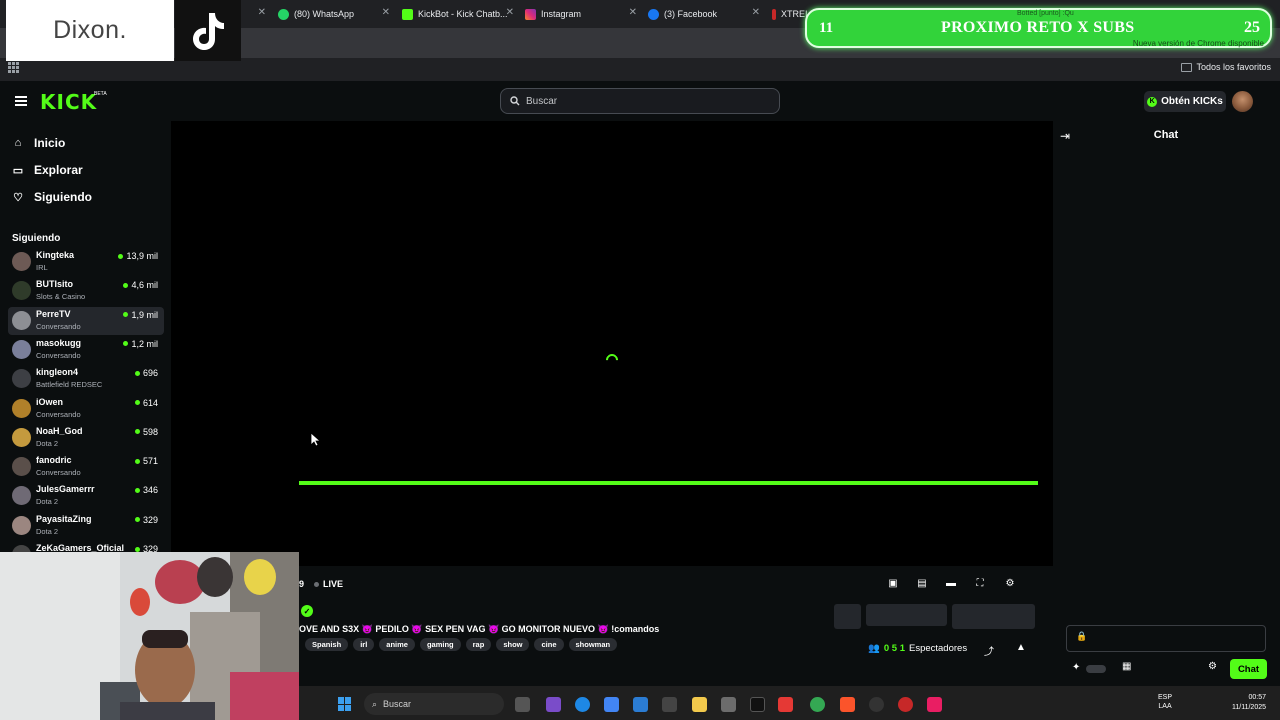 The image size is (1280, 720). I want to click on nav-explore: ▭ Explorar, so click(47, 170).